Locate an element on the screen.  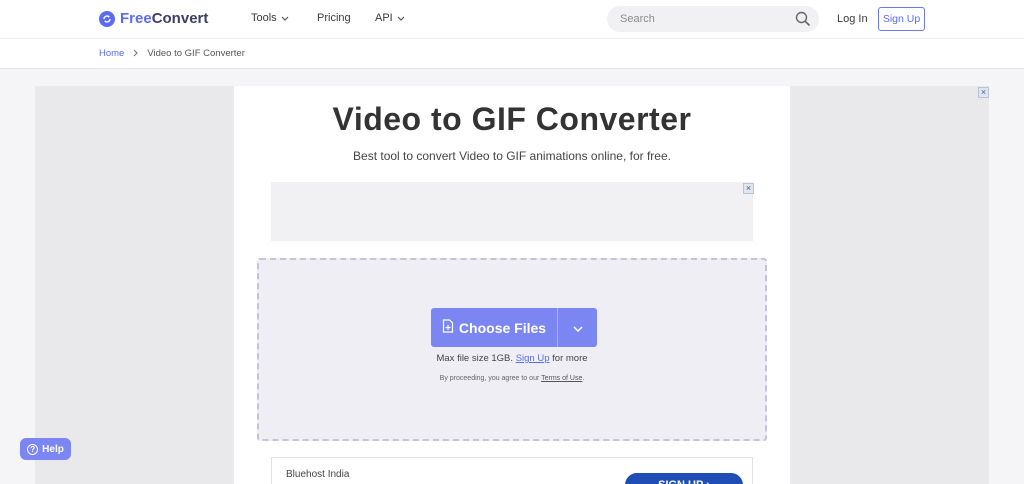
help-icon: ? is located at coordinates (33, 449).